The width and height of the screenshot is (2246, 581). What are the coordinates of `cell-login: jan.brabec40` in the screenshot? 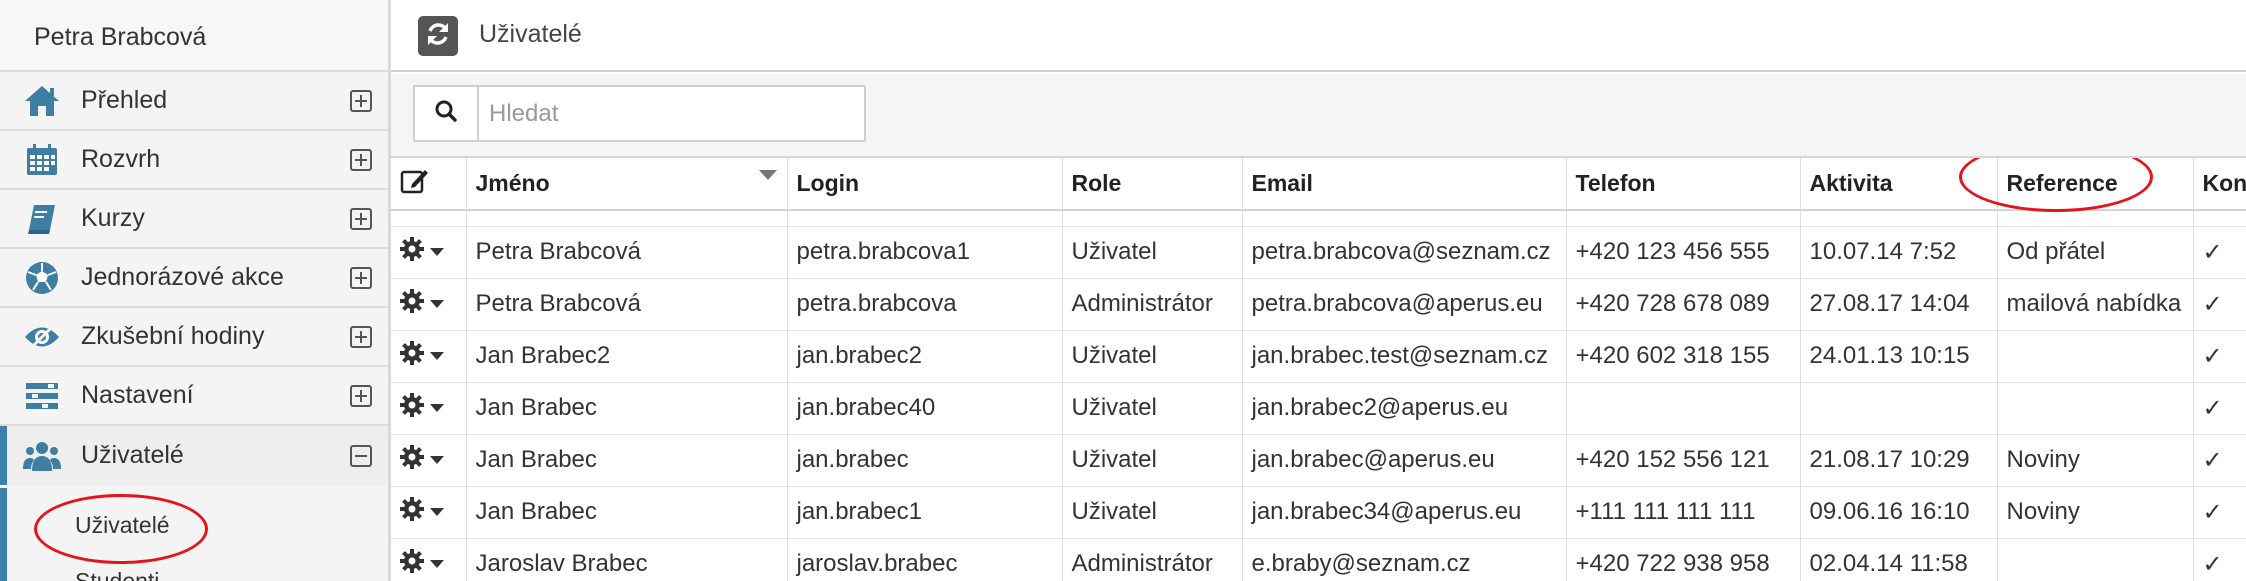 It's located at (925, 408).